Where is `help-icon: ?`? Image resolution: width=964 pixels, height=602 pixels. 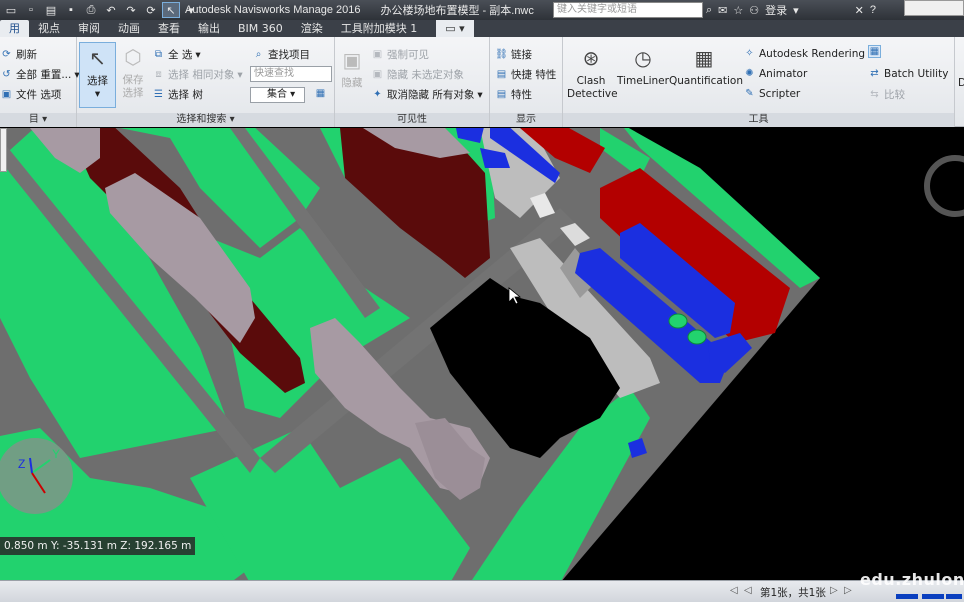
help-icon: ? is located at coordinates (873, 10).